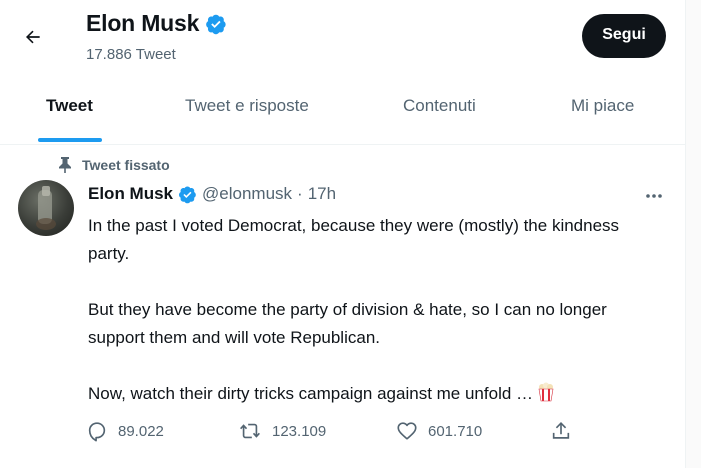  I want to click on tweet-actions: 89.022 123.109 601.710, so click(336, 433).